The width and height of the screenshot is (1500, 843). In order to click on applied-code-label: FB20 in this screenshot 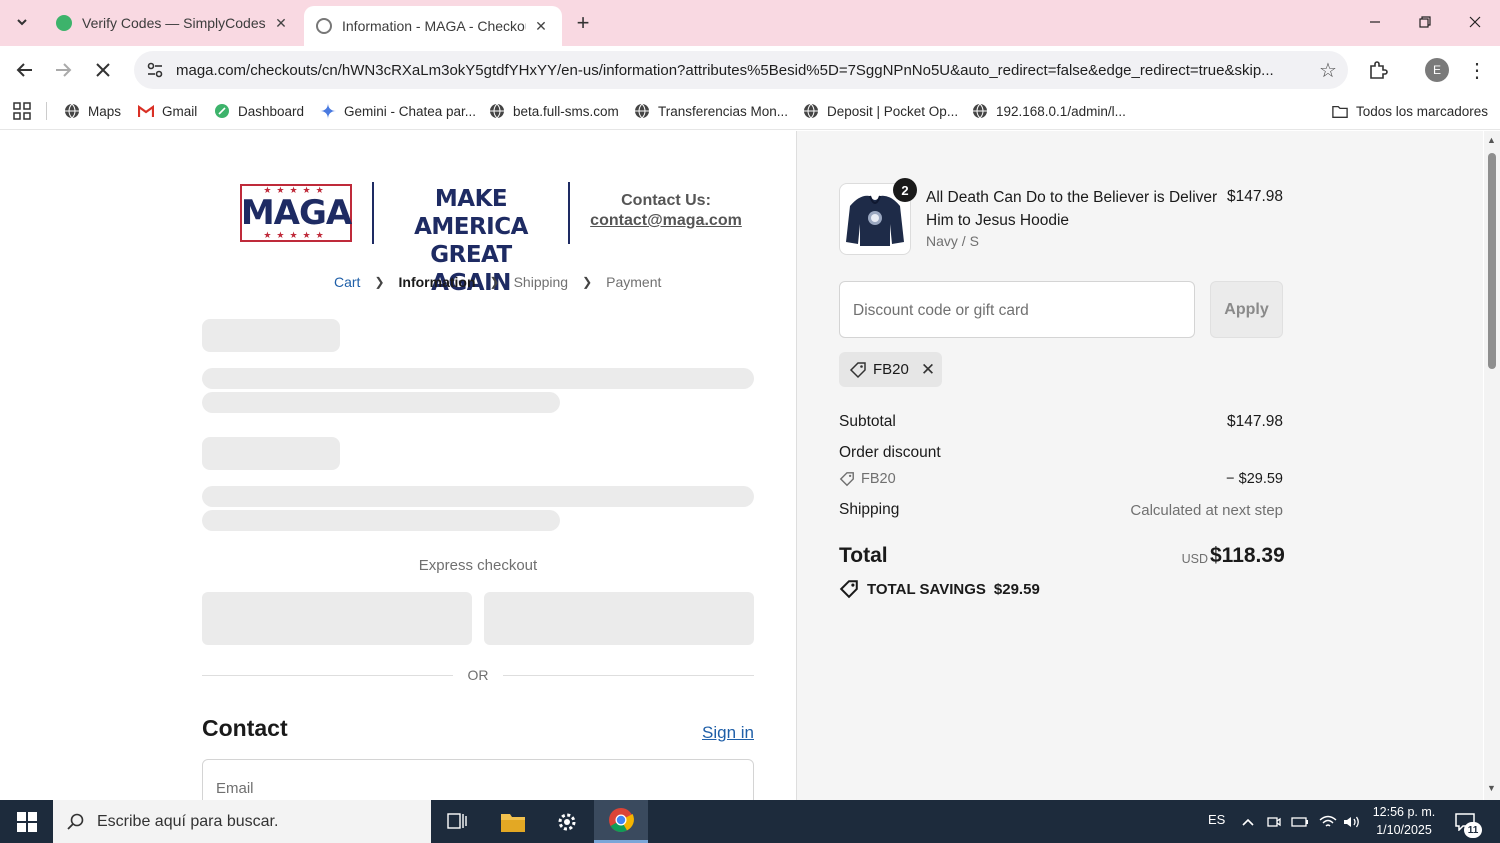, I will do `click(891, 369)`.